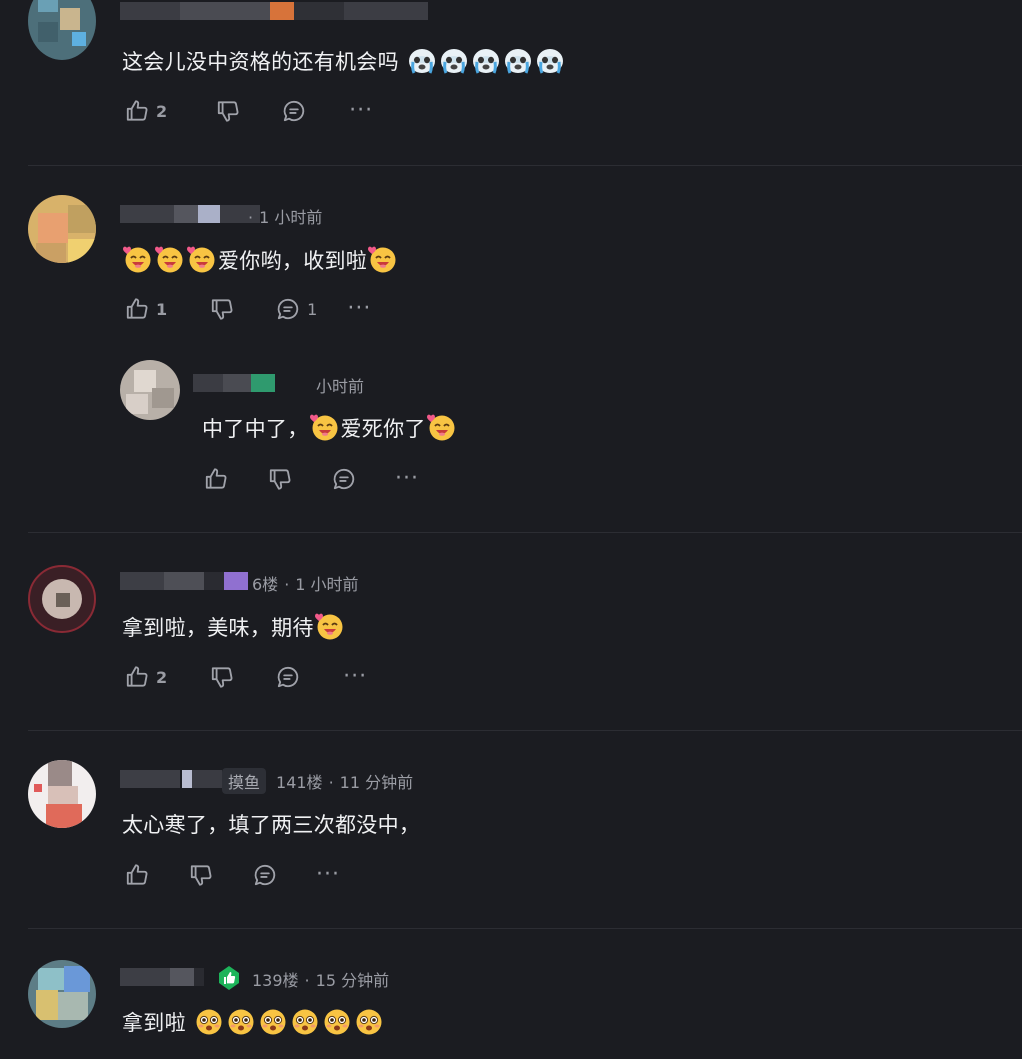  Describe the element at coordinates (376, 782) in the screenshot. I see `timestamp: 11 分钟前` at that location.